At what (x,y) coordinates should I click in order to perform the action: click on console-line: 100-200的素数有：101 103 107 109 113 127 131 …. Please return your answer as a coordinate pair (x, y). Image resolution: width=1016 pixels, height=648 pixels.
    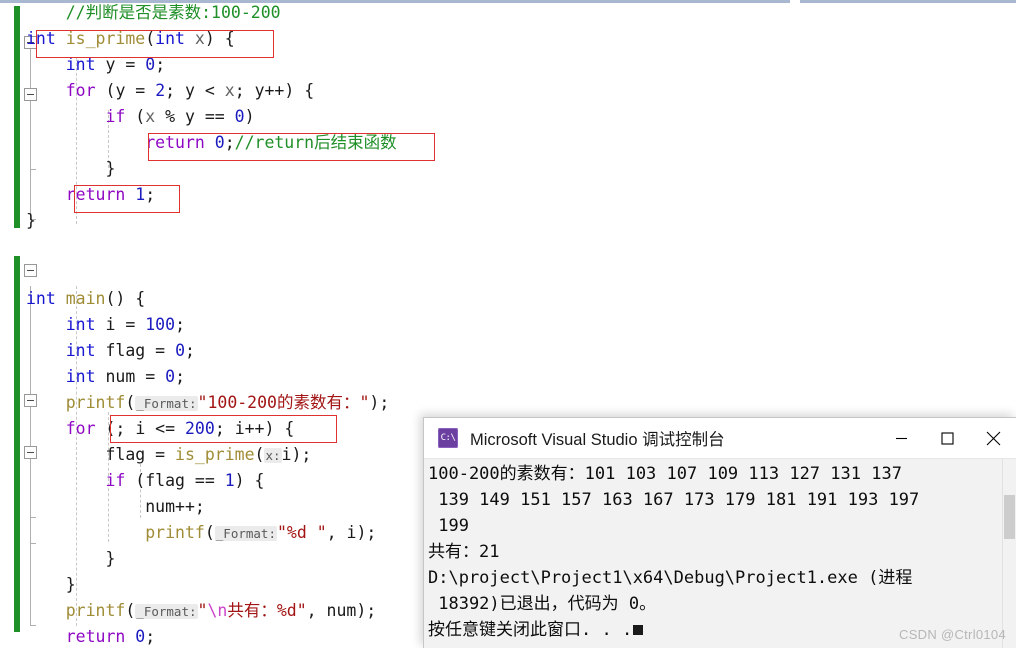
    Looking at the image, I should click on (665, 474).